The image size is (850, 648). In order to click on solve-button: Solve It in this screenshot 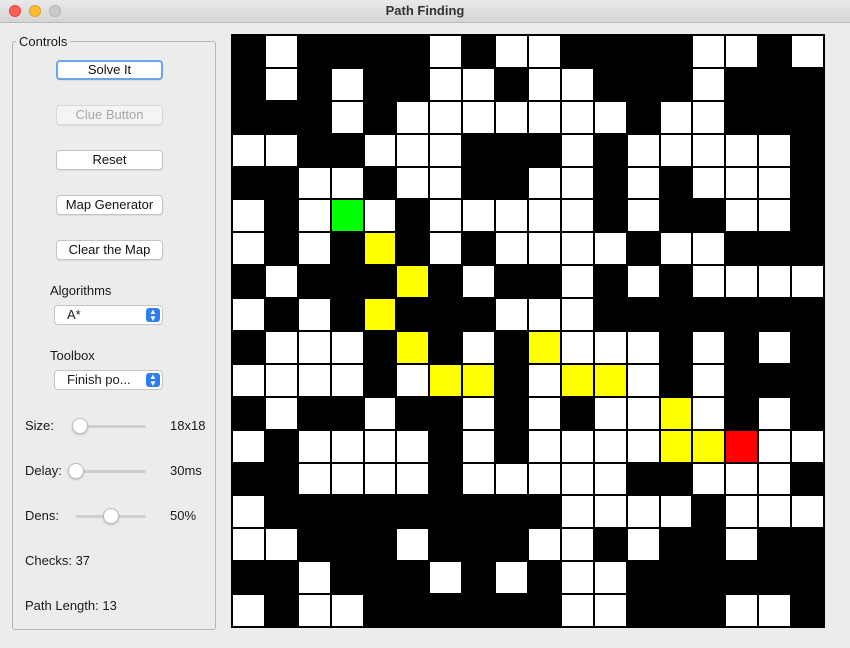, I will do `click(109, 70)`.